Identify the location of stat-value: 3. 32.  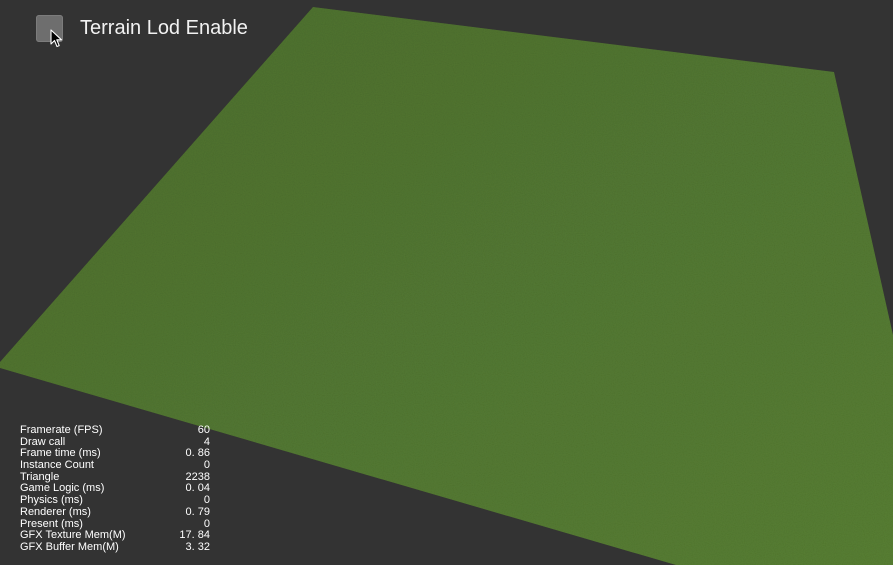
(197, 546).